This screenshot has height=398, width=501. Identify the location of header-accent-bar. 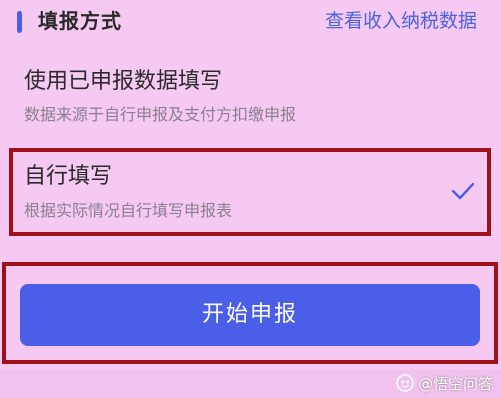
(19, 22).